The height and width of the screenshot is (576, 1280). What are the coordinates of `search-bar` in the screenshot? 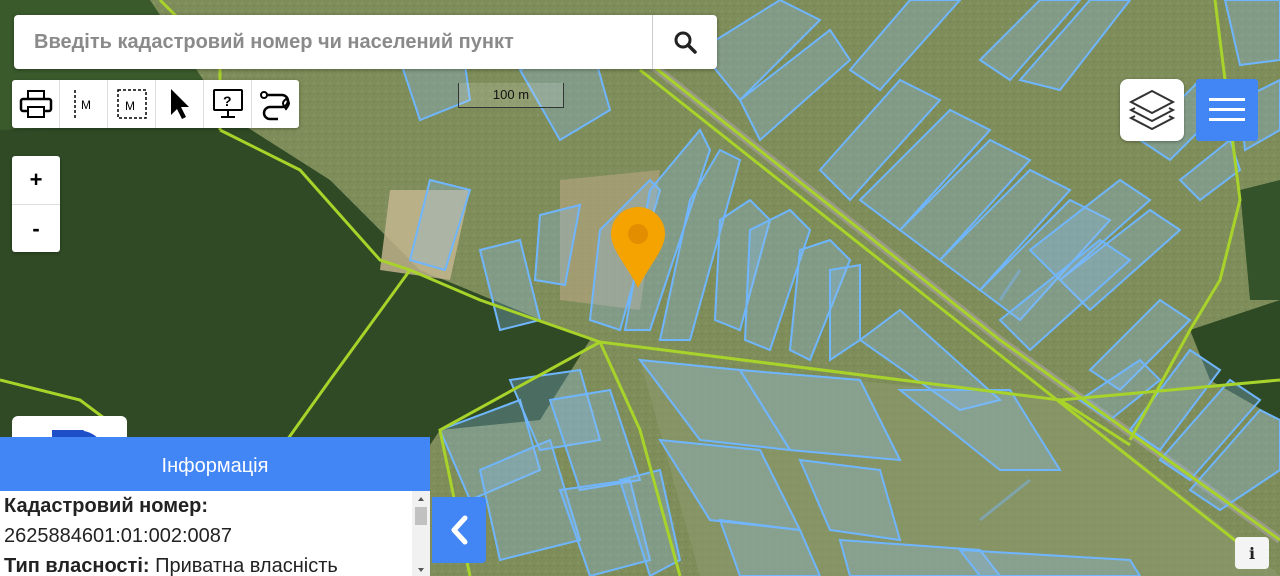 It's located at (365, 42).